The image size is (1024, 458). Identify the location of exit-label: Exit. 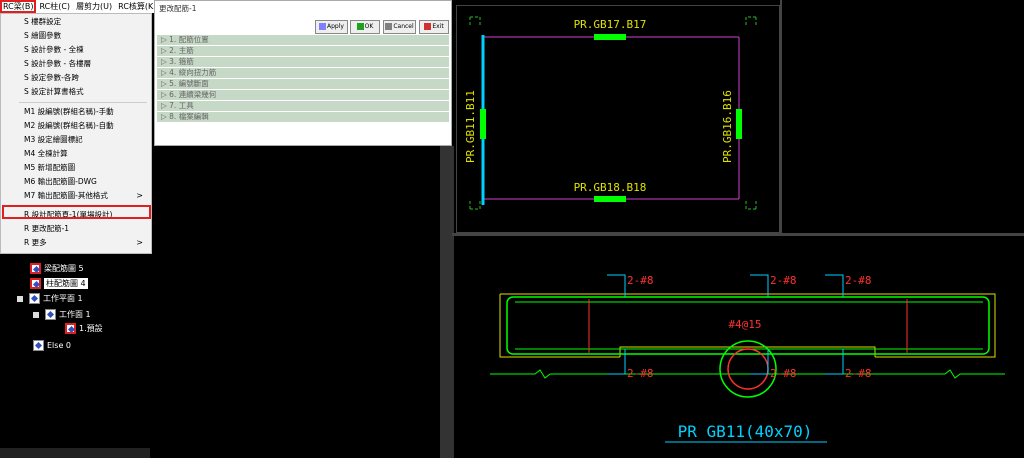
(438, 26).